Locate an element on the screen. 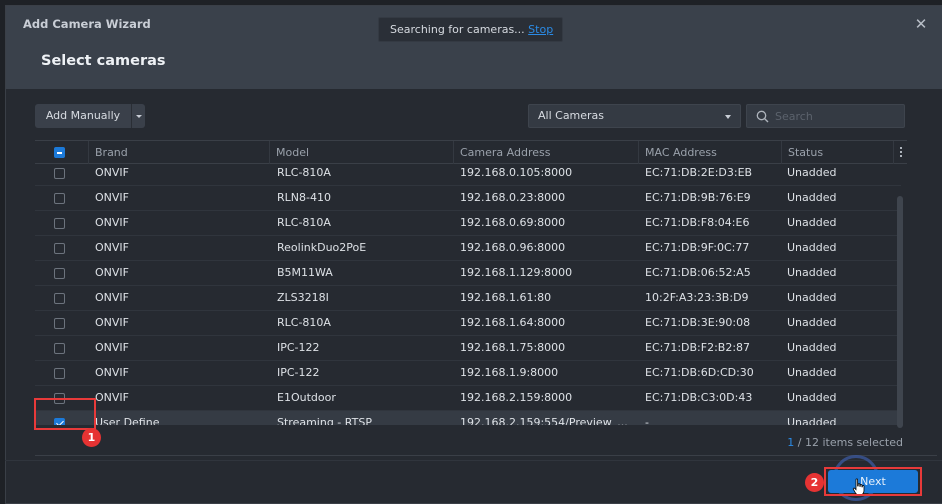 This screenshot has height=504, width=942. add-manually-dropdown-toggle is located at coordinates (138, 116).